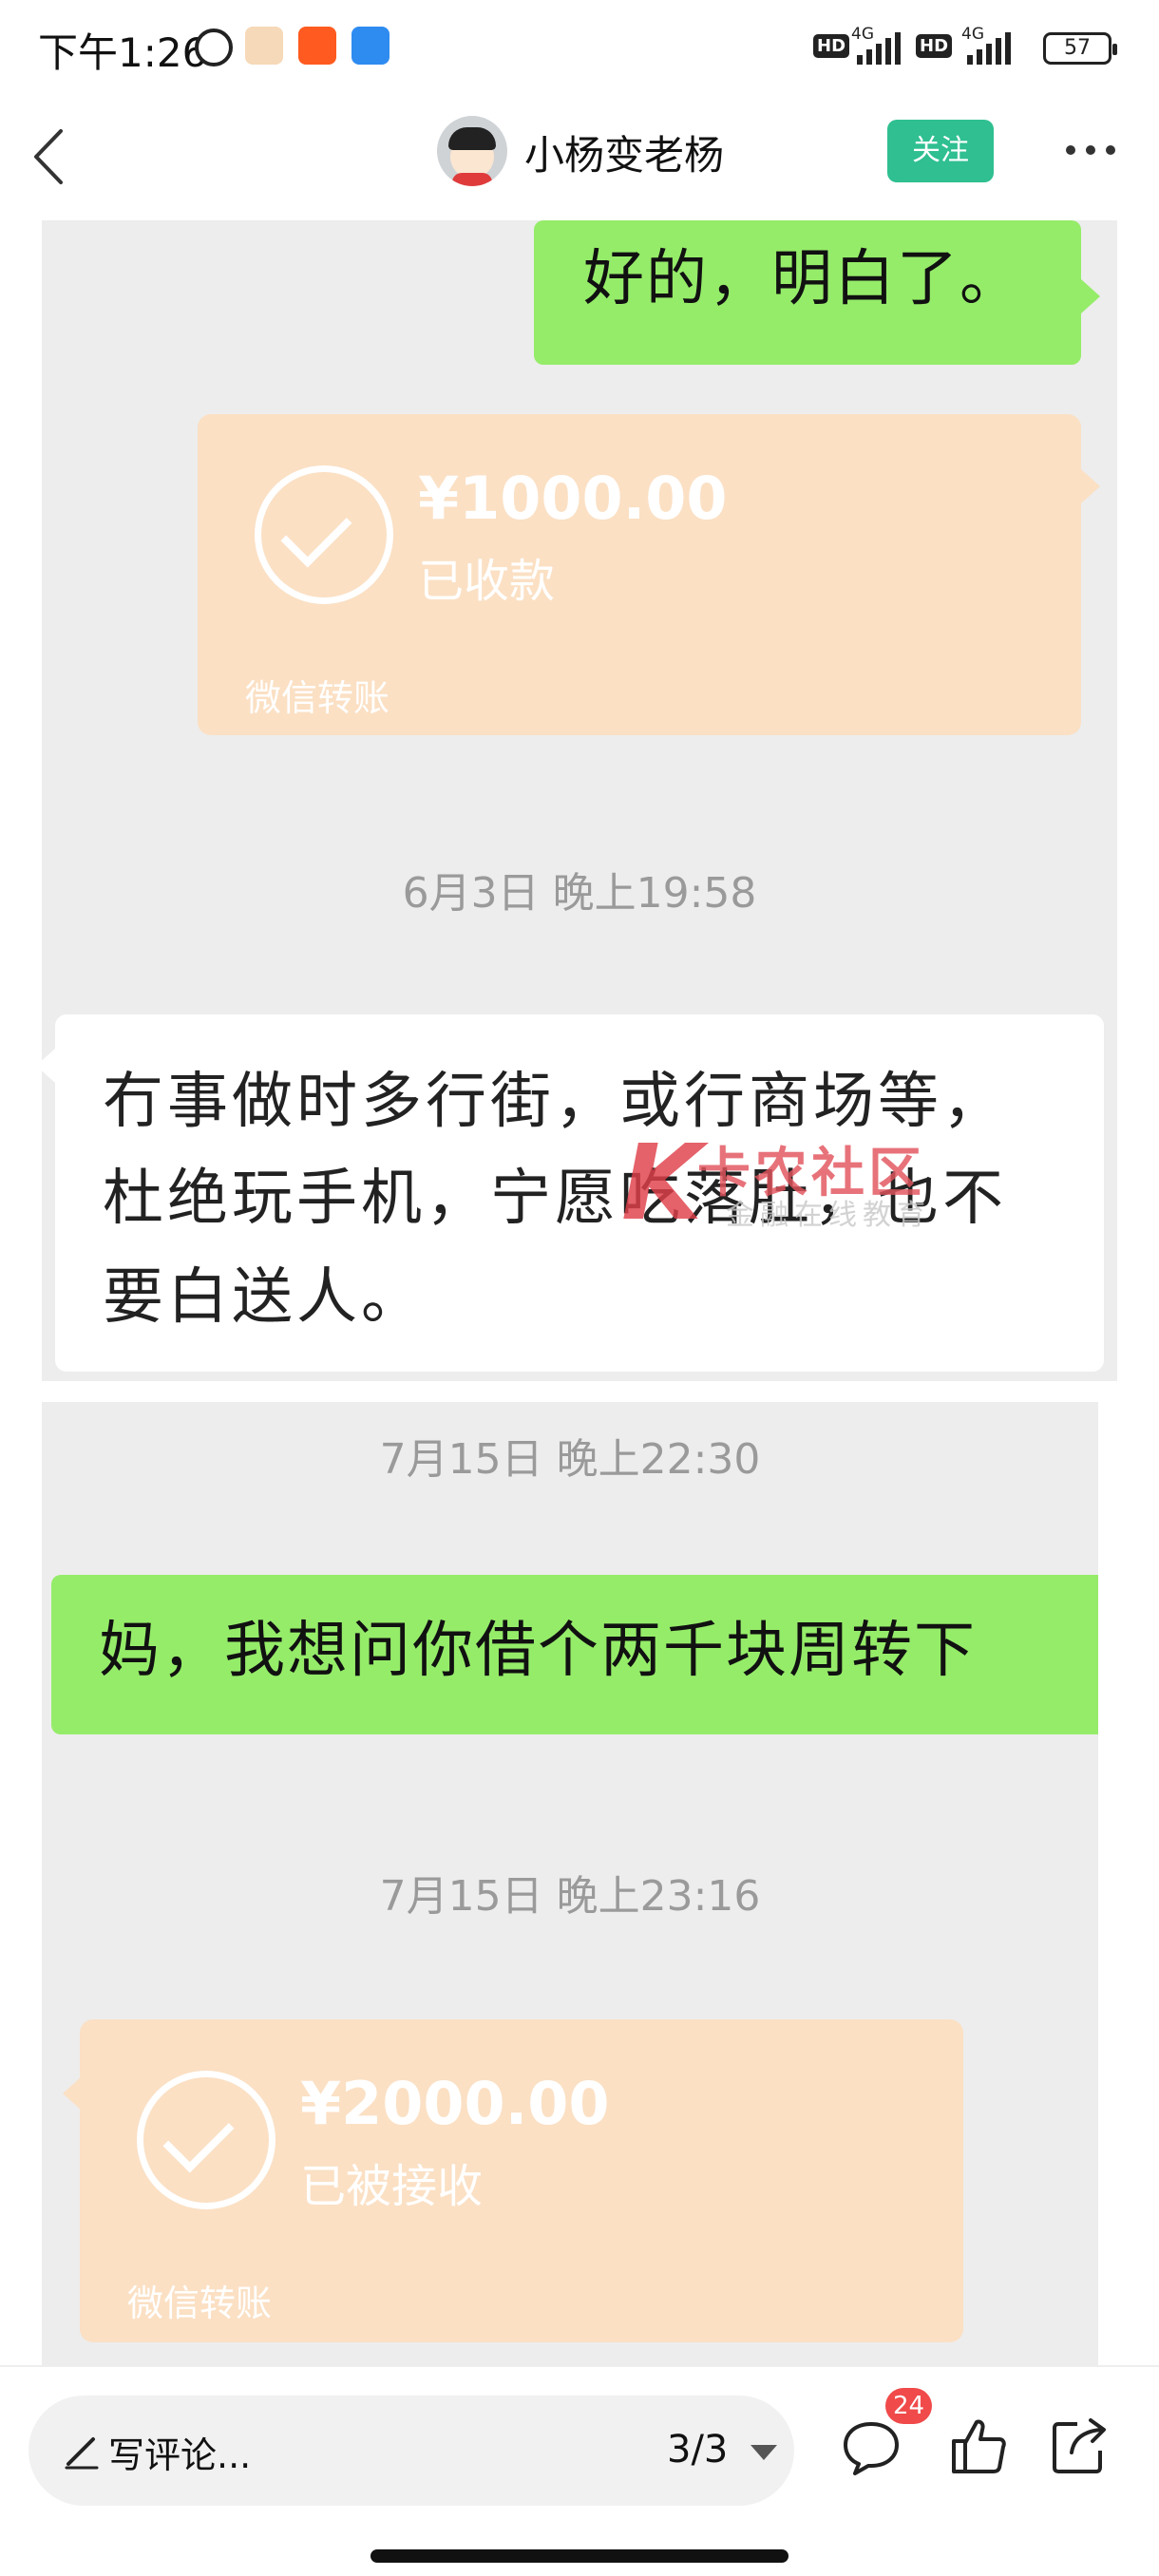 This screenshot has width=1159, height=2576. What do you see at coordinates (909, 2406) in the screenshot?
I see `comment-count-badge: 24` at bounding box center [909, 2406].